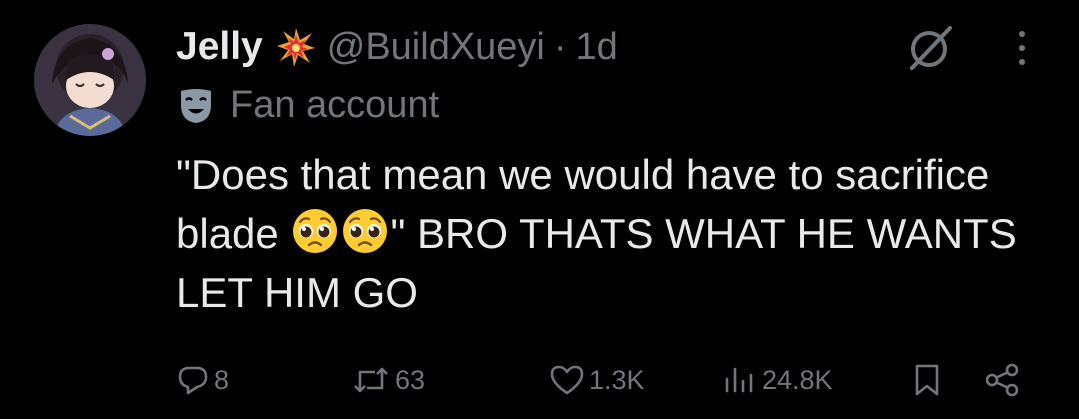 The width and height of the screenshot is (1079, 419). What do you see at coordinates (1022, 48) in the screenshot?
I see `more-options-icon` at bounding box center [1022, 48].